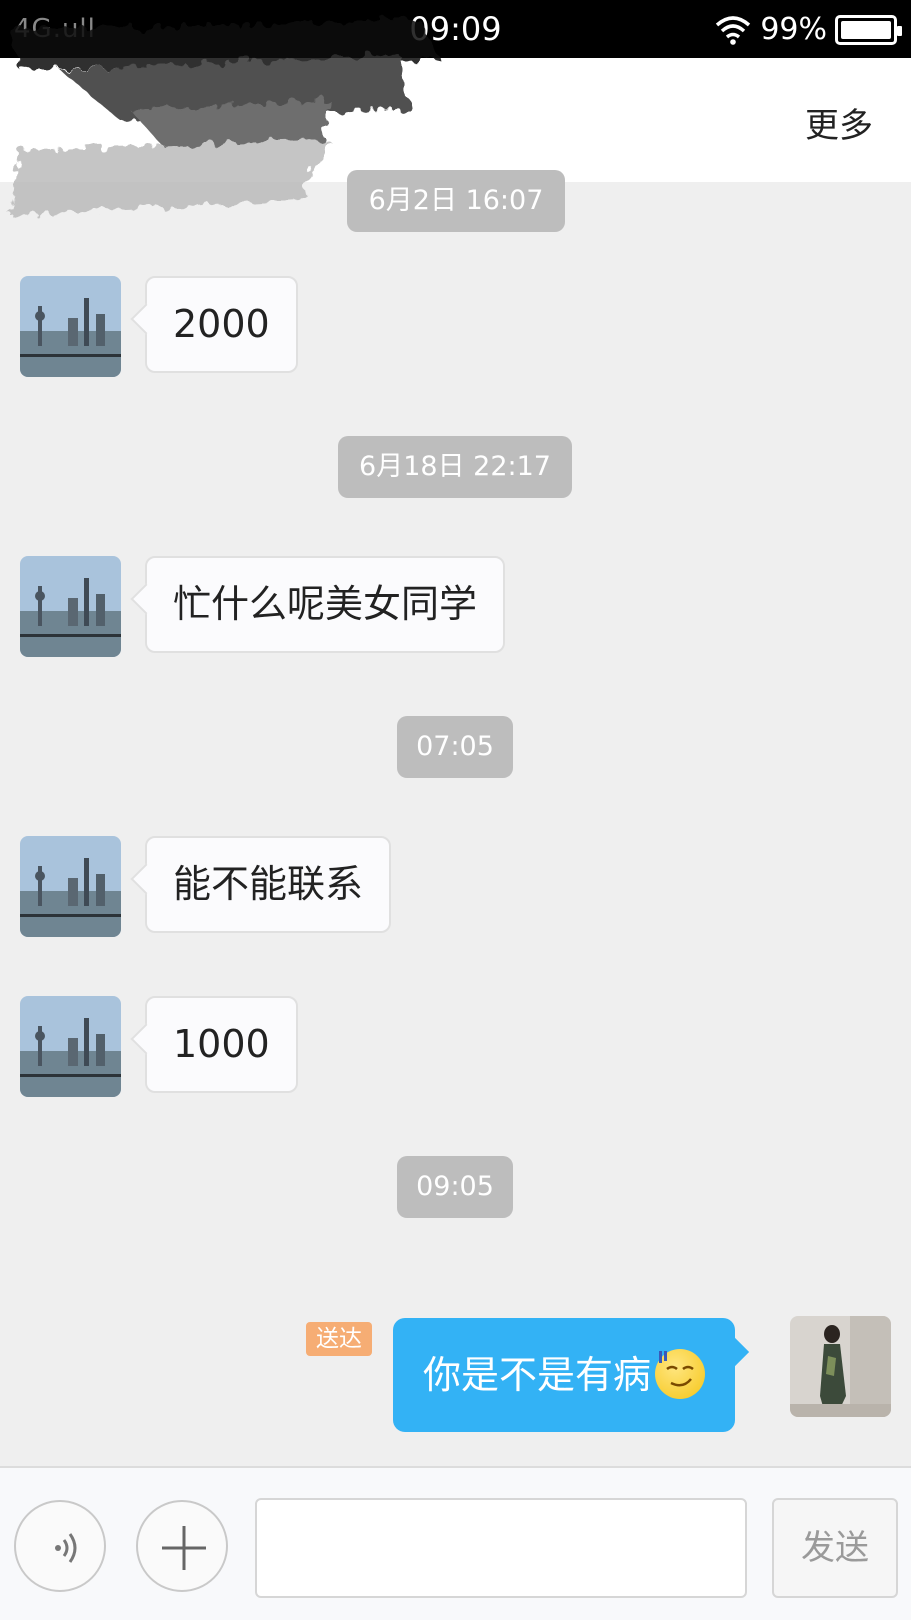  I want to click on battery-icon, so click(868, 29).